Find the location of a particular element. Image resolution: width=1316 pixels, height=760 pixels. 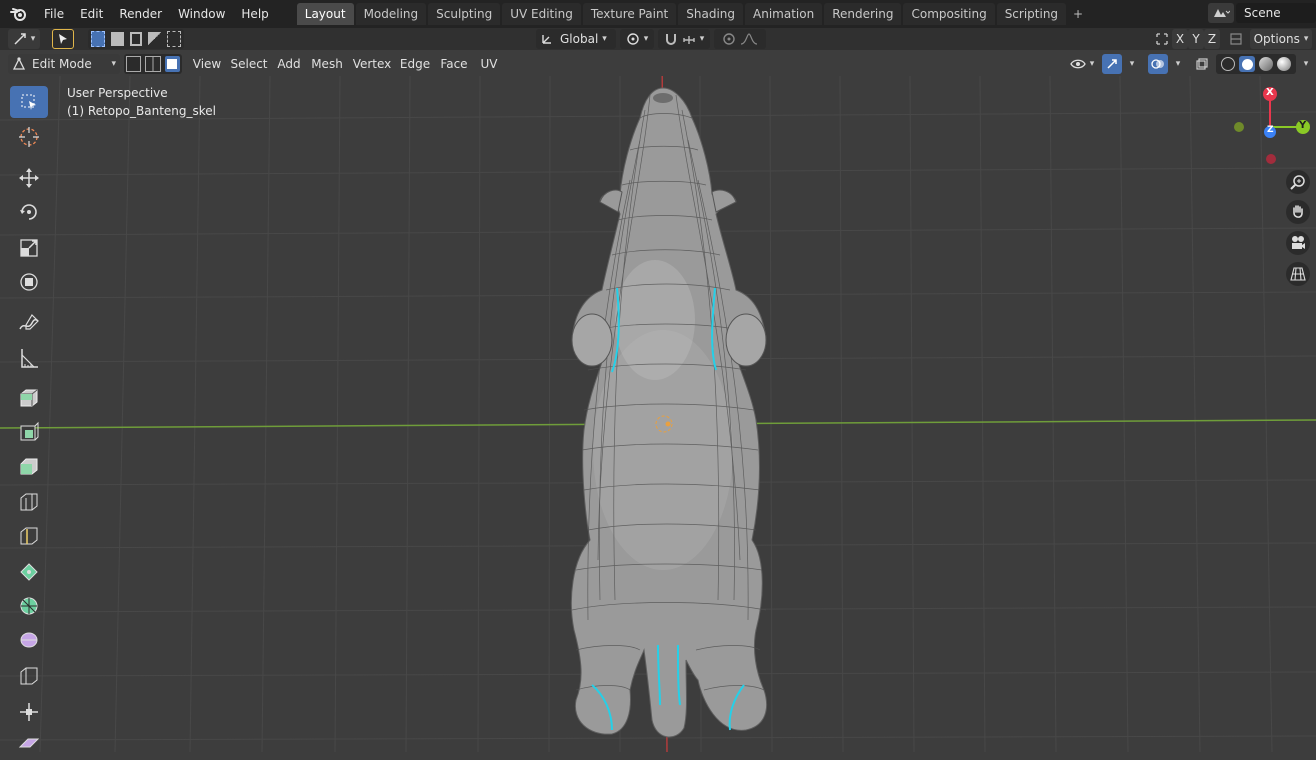

edit-mode-dropdown: Edit Mode ▾ is located at coordinates (64, 64).